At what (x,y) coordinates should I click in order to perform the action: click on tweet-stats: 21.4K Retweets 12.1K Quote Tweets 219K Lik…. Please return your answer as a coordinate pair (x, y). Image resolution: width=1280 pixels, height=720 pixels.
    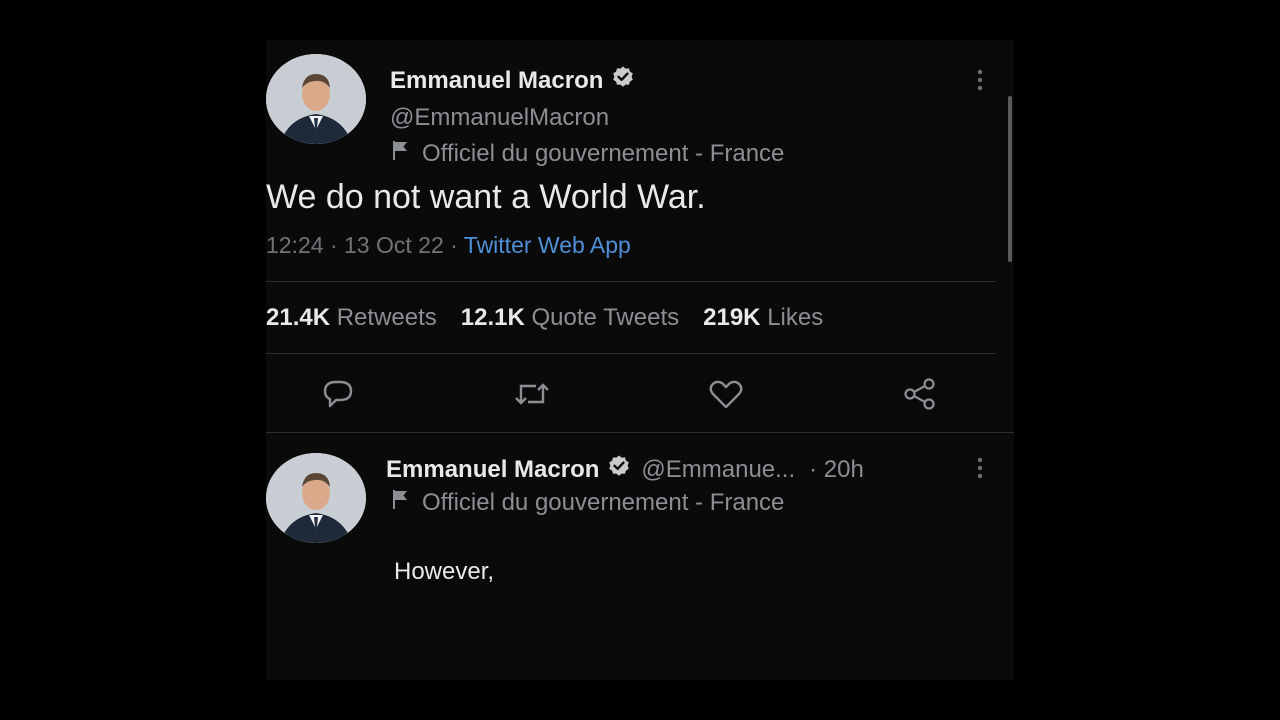
    Looking at the image, I should click on (556, 318).